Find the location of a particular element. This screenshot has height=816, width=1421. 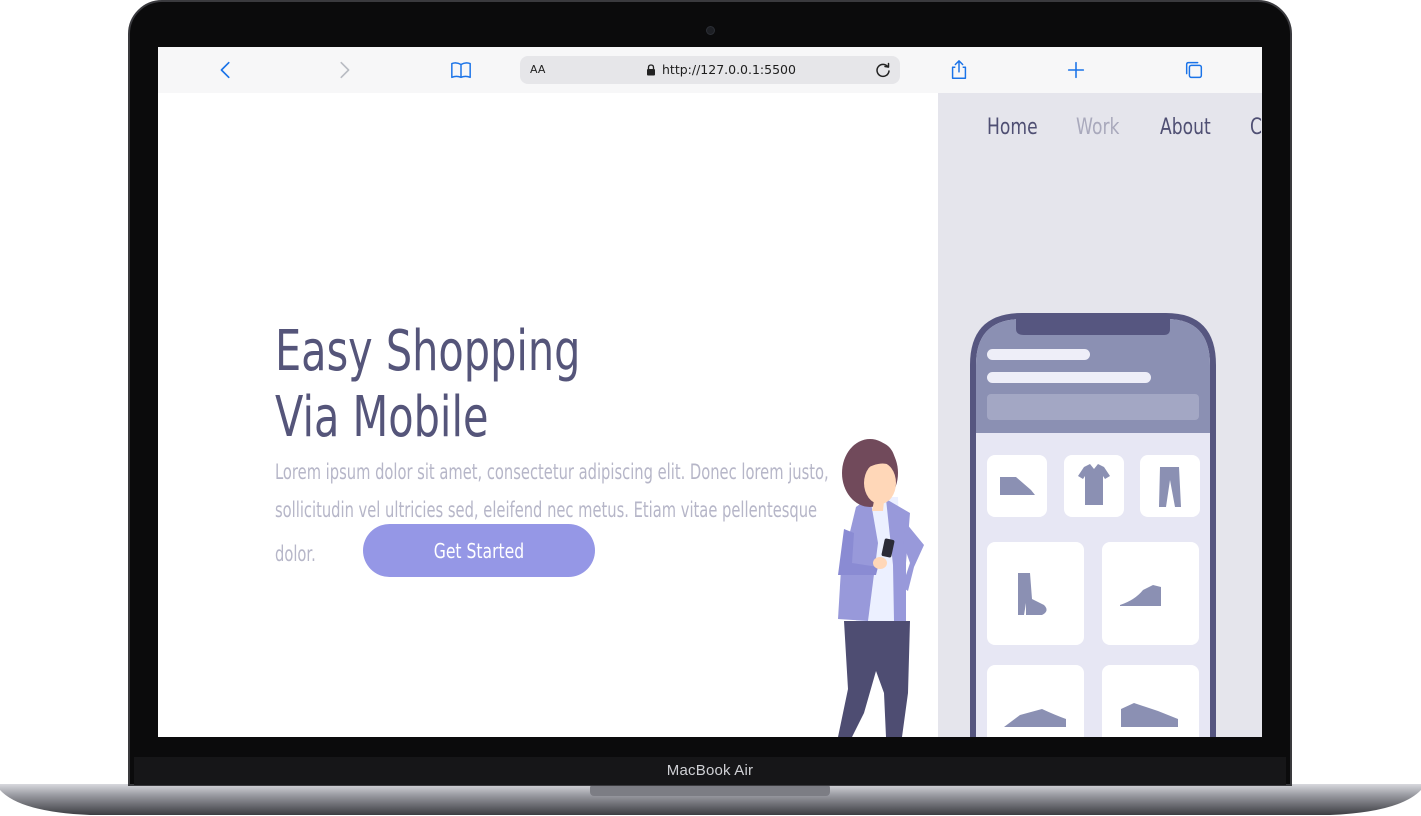

hero-illustration is located at coordinates (1027, 525).